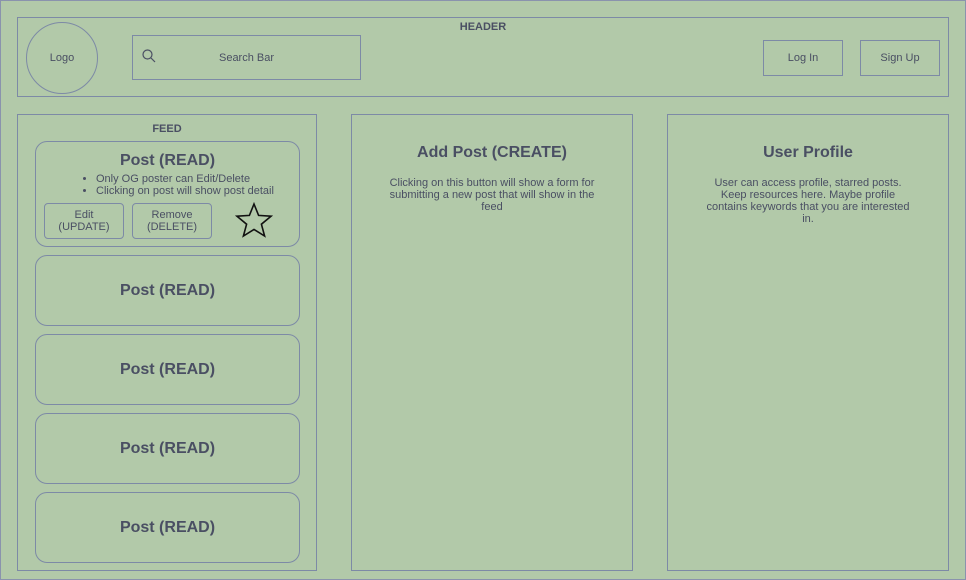  I want to click on remove-sublabel: (DELETE), so click(172, 227).